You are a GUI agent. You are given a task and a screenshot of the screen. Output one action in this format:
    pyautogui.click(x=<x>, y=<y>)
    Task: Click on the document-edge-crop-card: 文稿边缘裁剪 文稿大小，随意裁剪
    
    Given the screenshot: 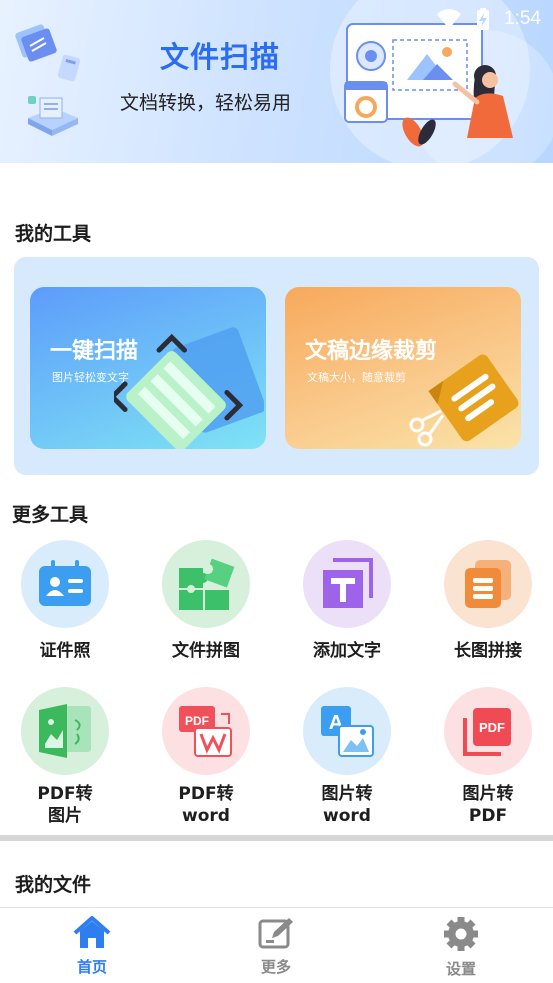 What is the action you would take?
    pyautogui.click(x=403, y=368)
    